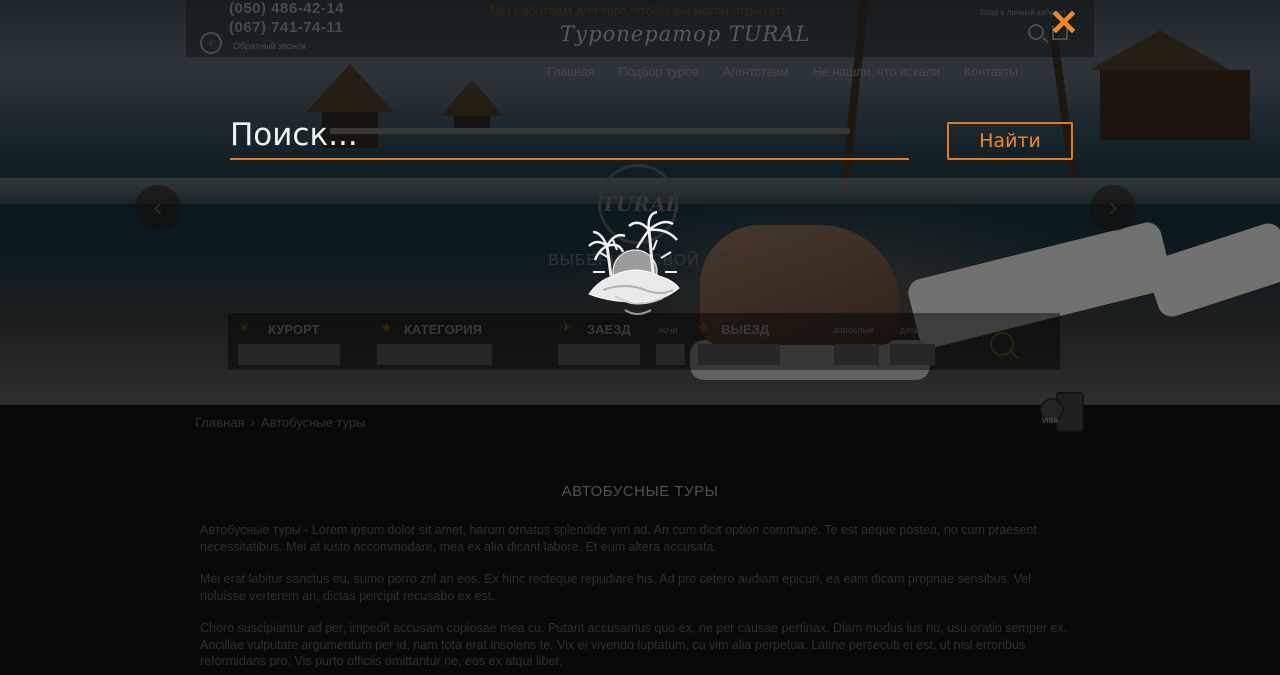 Image resolution: width=1280 pixels, height=675 pixels. What do you see at coordinates (1010, 141) in the screenshot?
I see `find-button: Найти` at bounding box center [1010, 141].